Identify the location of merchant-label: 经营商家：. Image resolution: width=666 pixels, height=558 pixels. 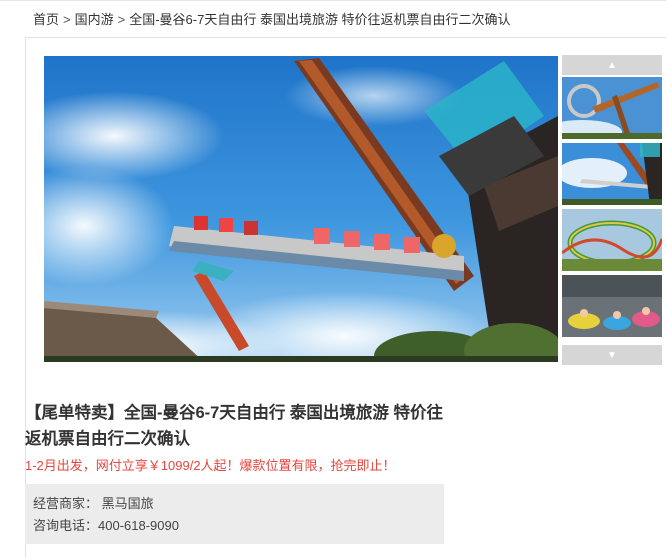
(66, 503).